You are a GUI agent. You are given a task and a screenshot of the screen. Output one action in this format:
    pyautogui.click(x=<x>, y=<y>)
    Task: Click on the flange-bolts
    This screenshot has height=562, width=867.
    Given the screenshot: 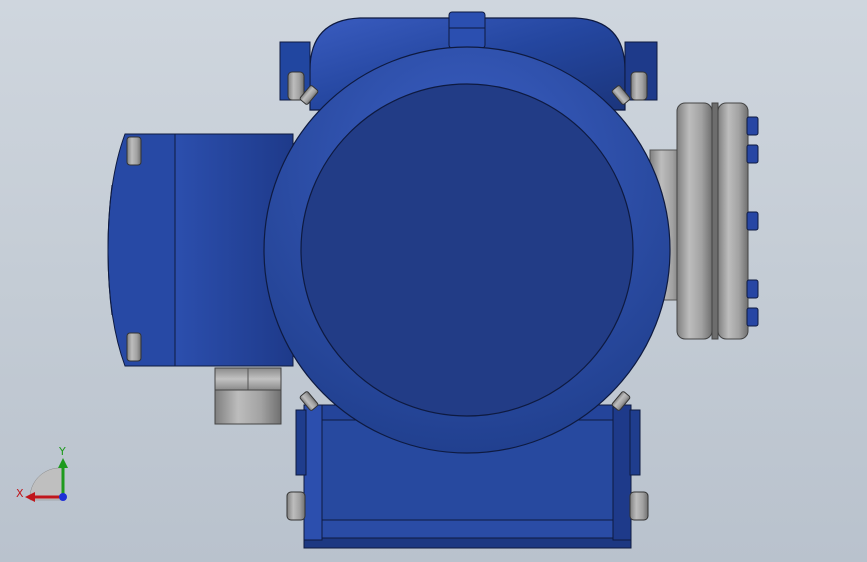 What is the action you would take?
    pyautogui.click(x=752, y=221)
    